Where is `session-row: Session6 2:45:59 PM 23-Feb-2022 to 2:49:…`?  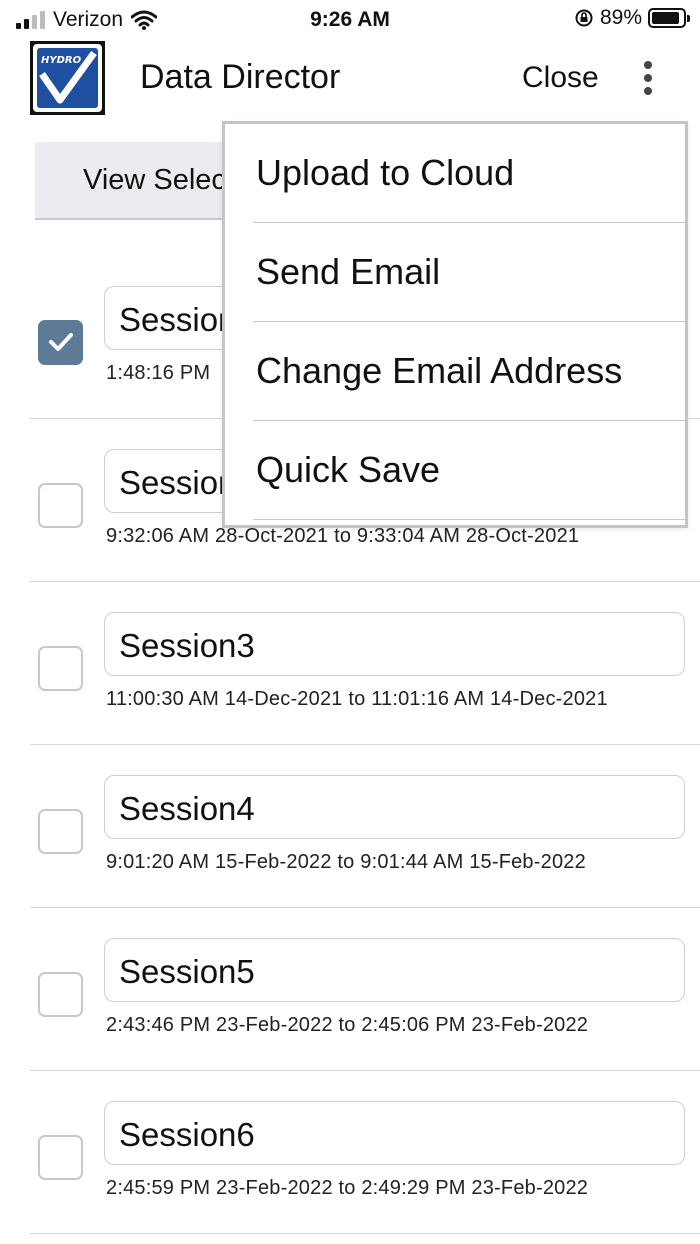
session-row: Session6 2:45:59 PM 23-Feb-2022 to 2:49:… is located at coordinates (365, 1152).